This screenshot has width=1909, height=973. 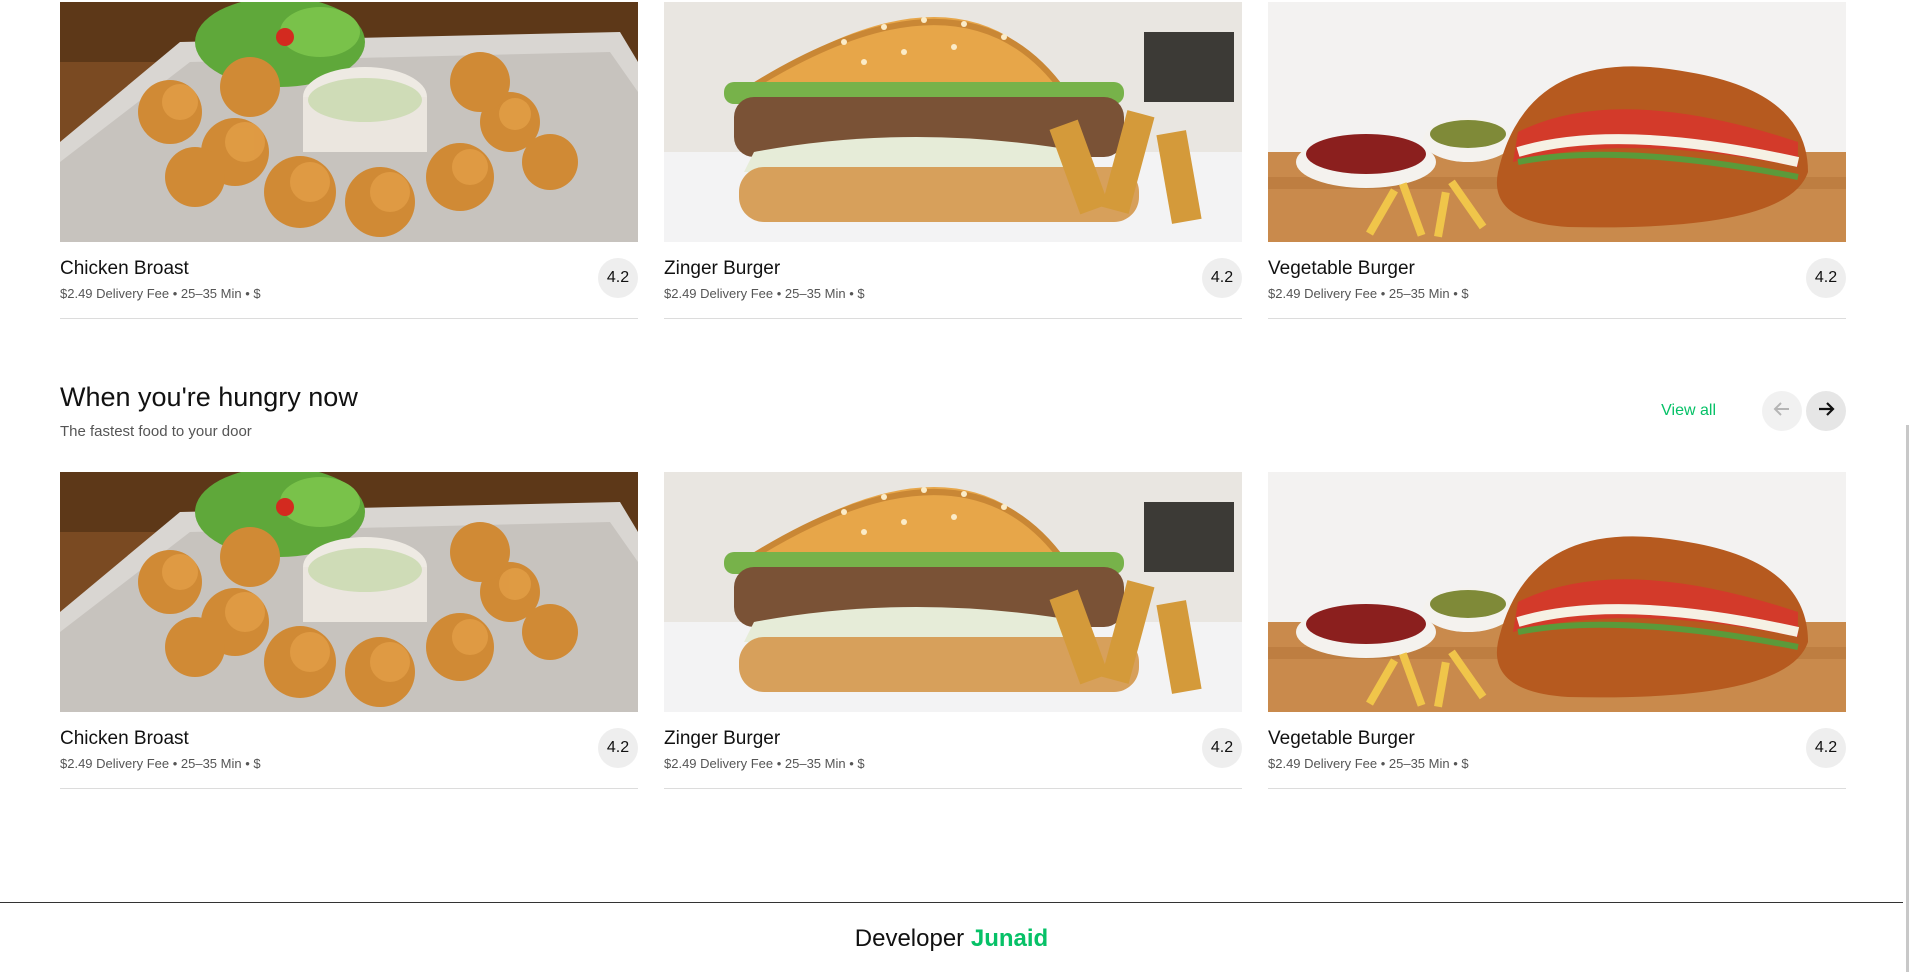 I want to click on page-footer: Developer Junaid, so click(x=951, y=937).